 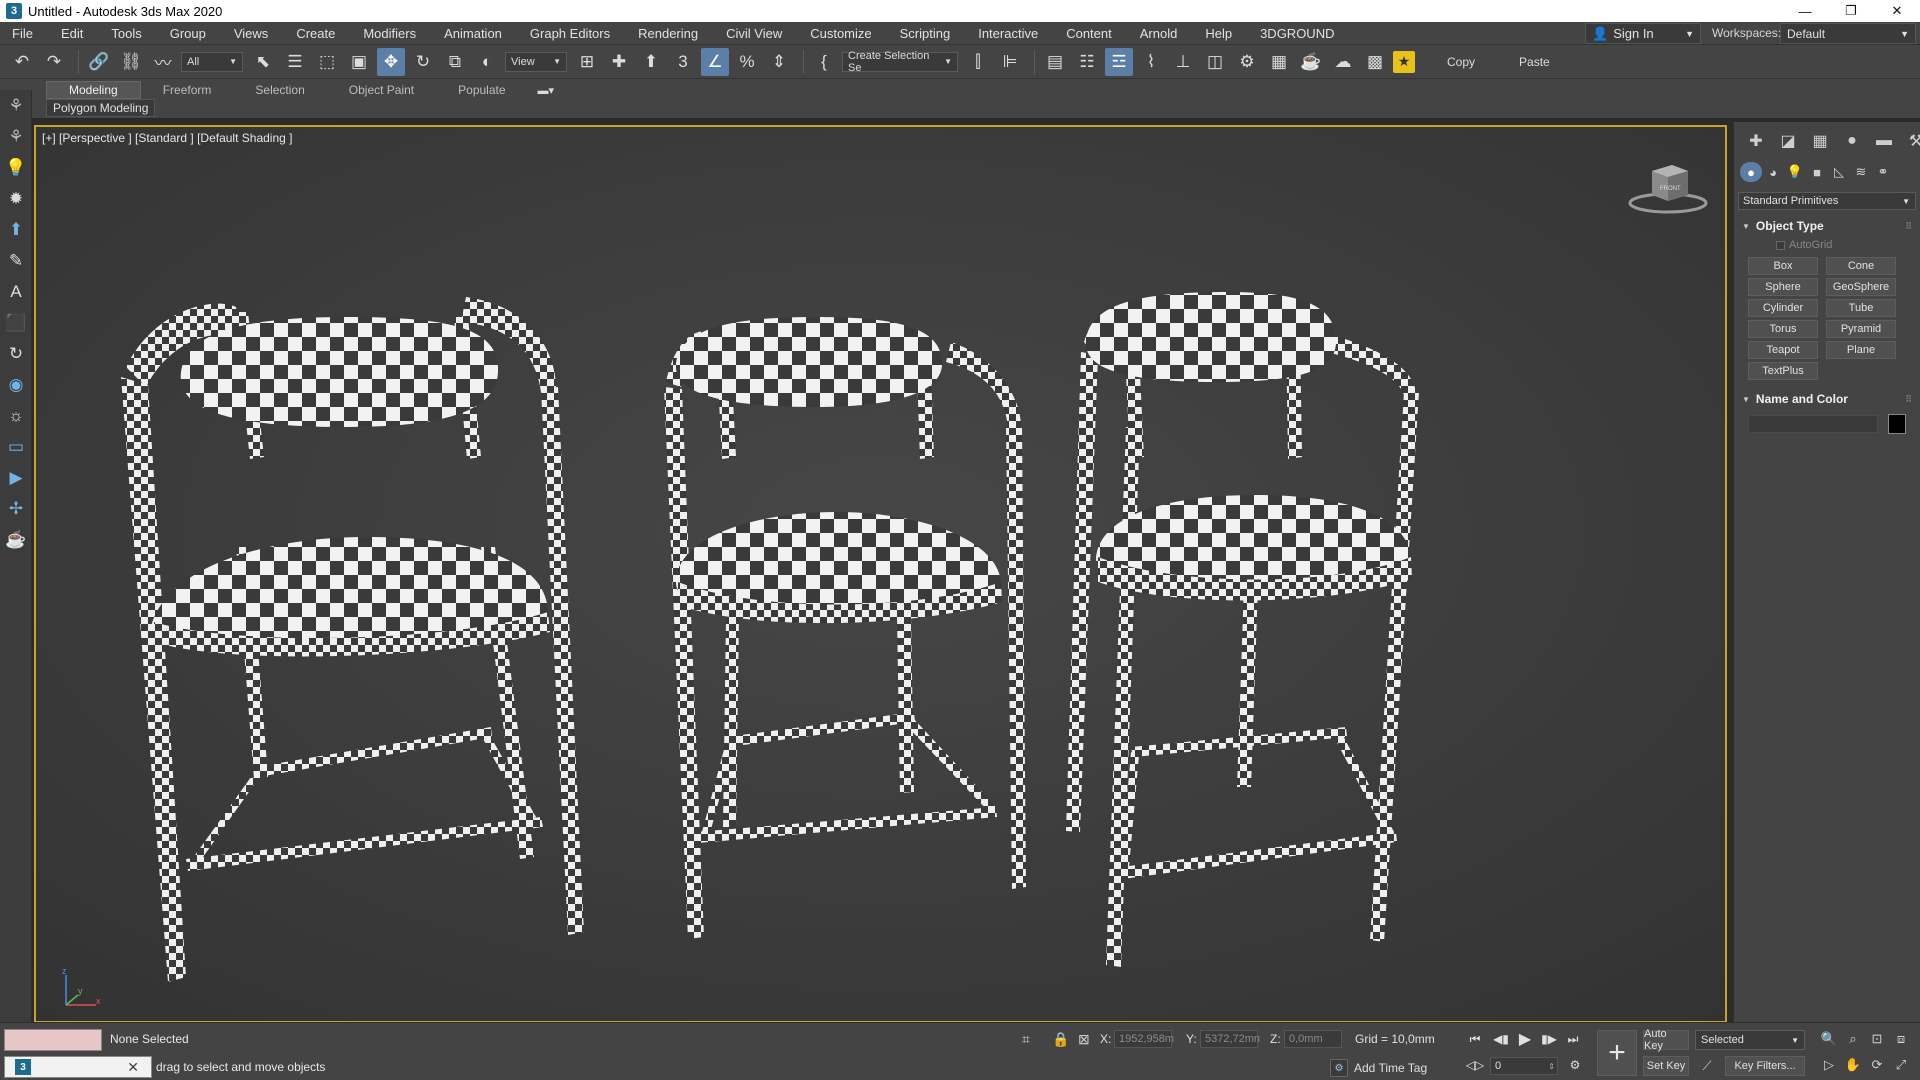 I want to click on spinner-icon: ⇕, so click(x=1551, y=1066).